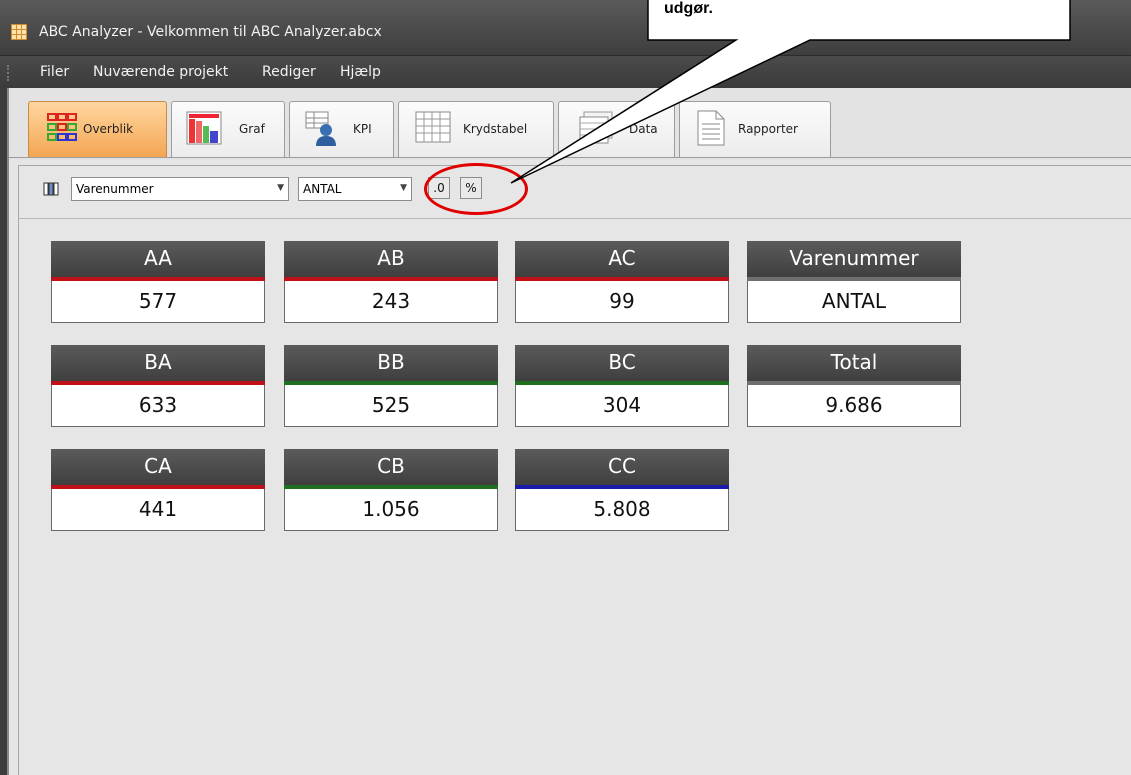 Image resolution: width=1131 pixels, height=775 pixels. I want to click on kpi-card-label: CB, so click(391, 467).